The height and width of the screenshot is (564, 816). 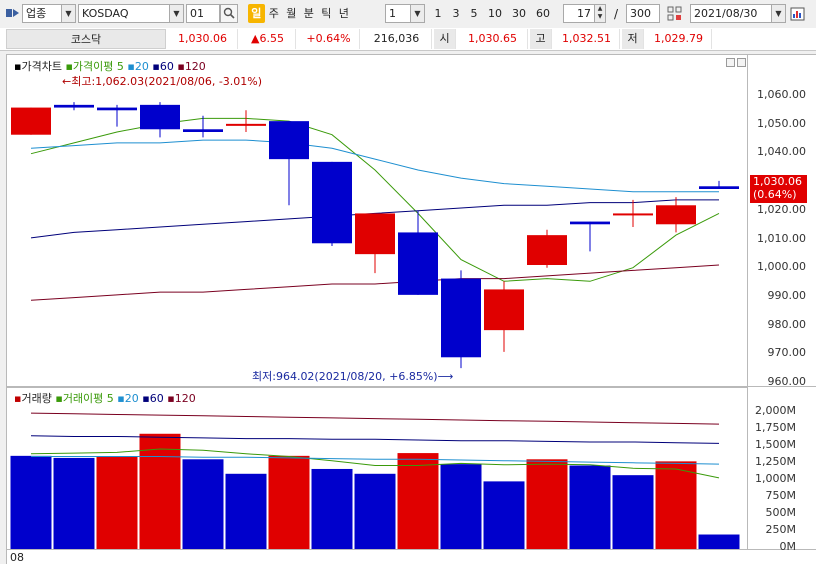 What do you see at coordinates (256, 13) in the screenshot?
I see `period-tab-0: 일` at bounding box center [256, 13].